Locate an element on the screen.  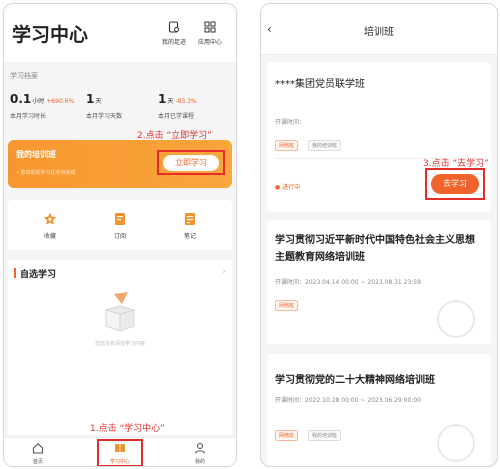
tab-home: 首页 is located at coordinates (38, 453).